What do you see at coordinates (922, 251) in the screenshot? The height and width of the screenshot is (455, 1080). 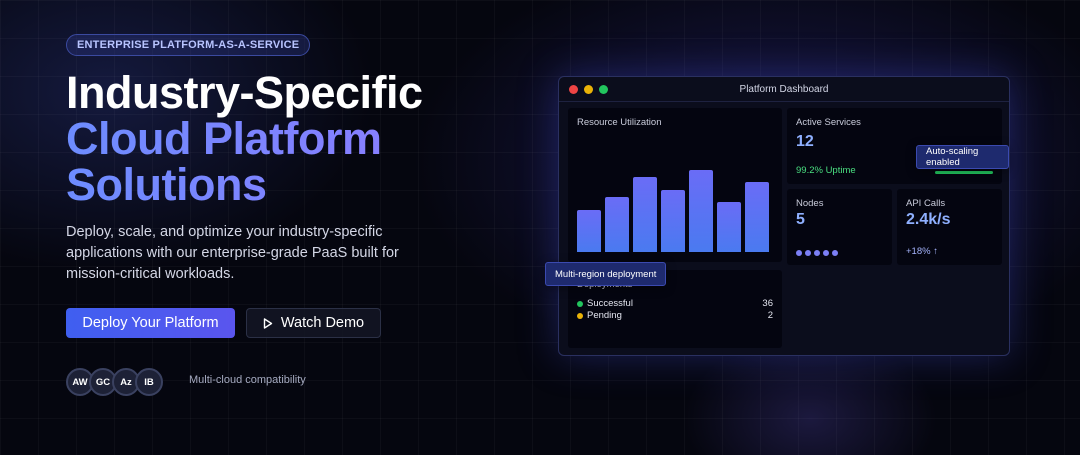 I see `api-growth-text: +18% ↑` at bounding box center [922, 251].